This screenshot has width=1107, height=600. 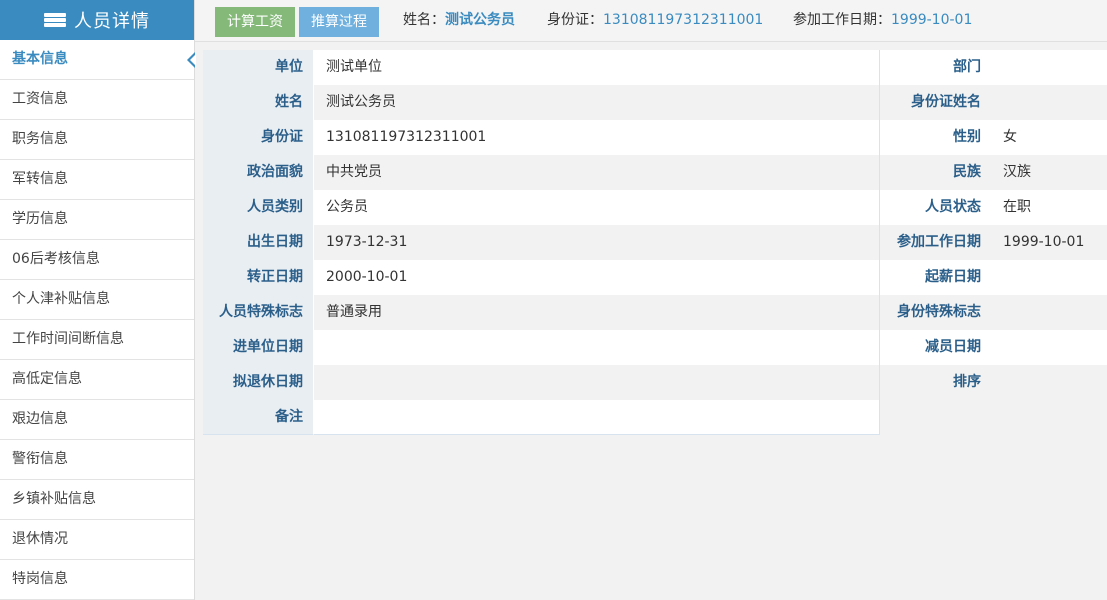 I want to click on field-value: 1973-12-31, so click(x=597, y=242).